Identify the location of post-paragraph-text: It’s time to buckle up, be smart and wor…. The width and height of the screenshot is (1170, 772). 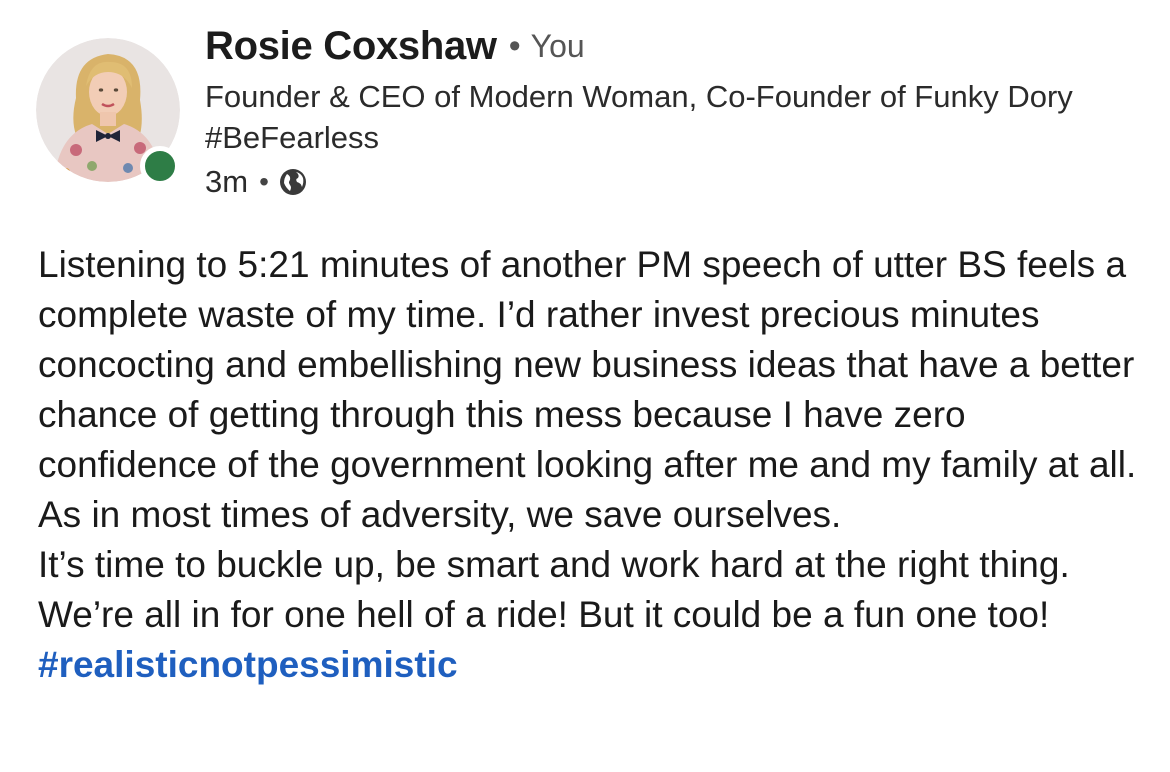
(554, 589).